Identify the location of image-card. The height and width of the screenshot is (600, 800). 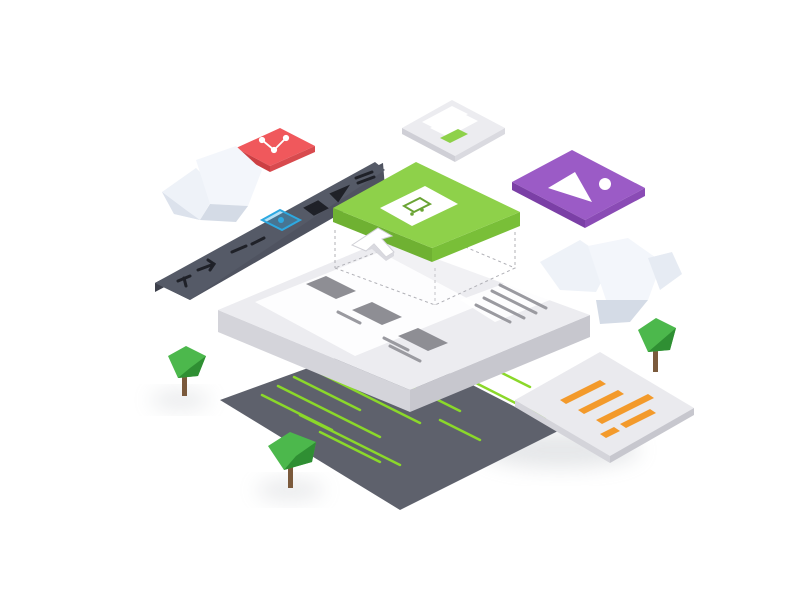
(578, 189).